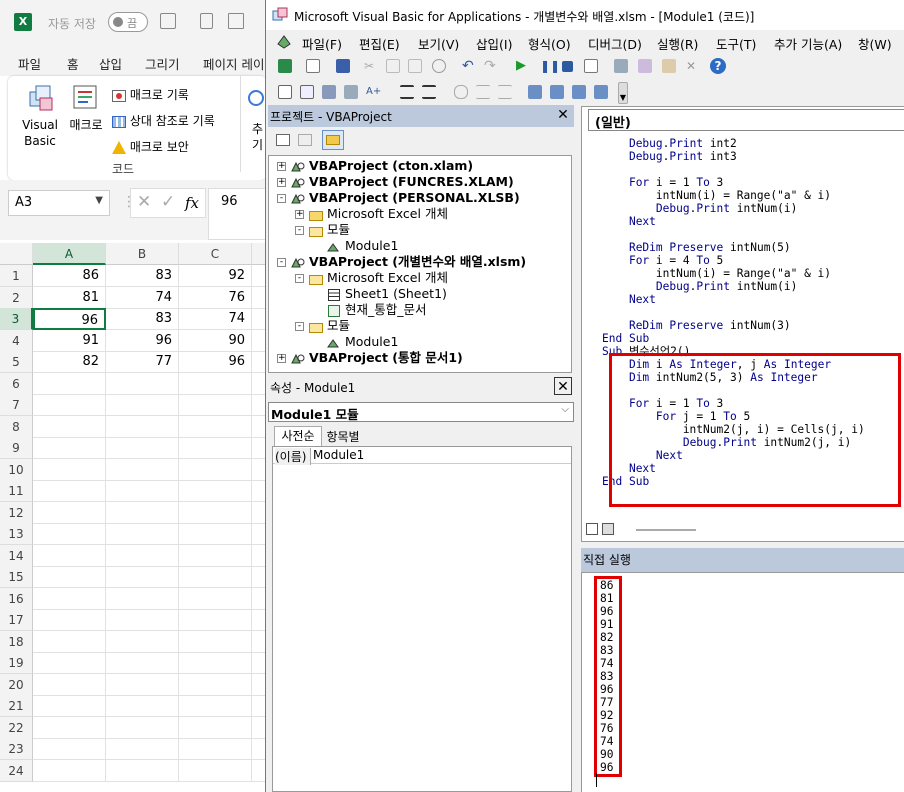 The image size is (904, 792). Describe the element at coordinates (144, 202) in the screenshot. I see `cancel-icon: ✕` at that location.